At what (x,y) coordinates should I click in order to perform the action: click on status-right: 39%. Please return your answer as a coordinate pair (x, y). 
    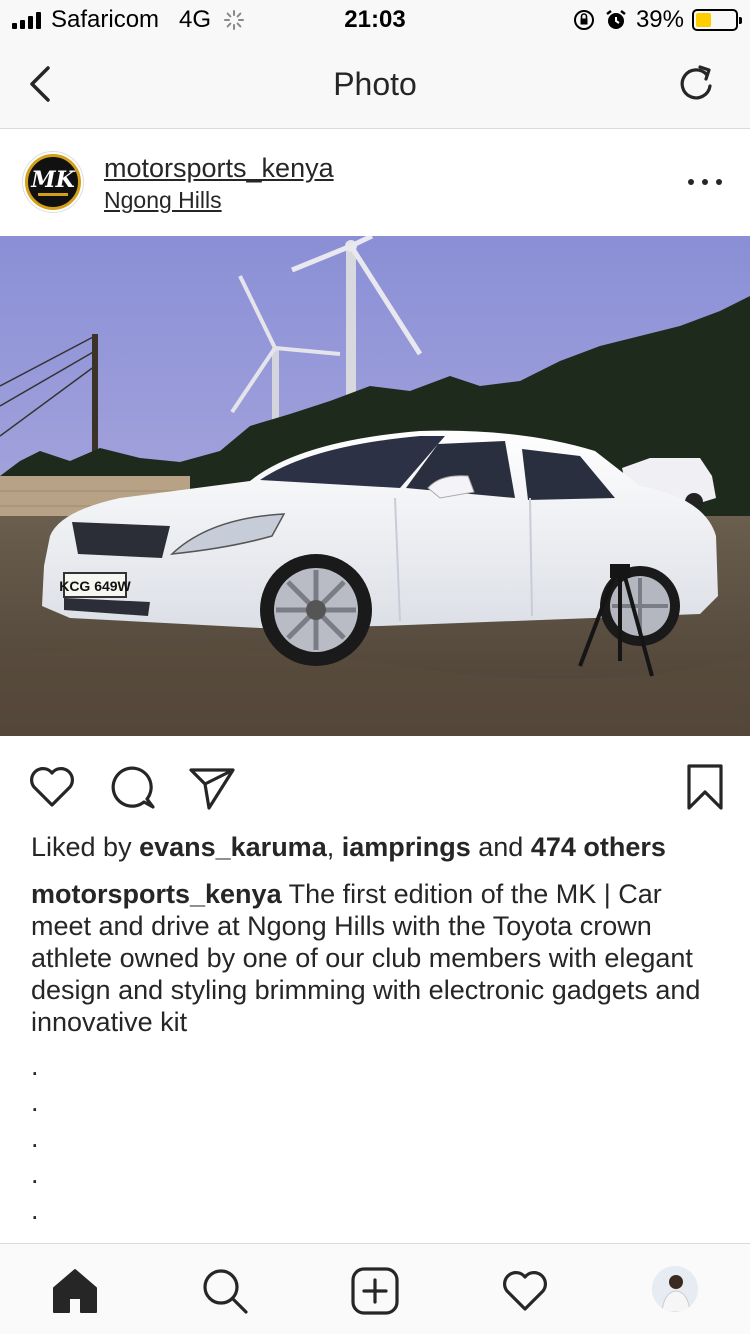
    Looking at the image, I should click on (657, 20).